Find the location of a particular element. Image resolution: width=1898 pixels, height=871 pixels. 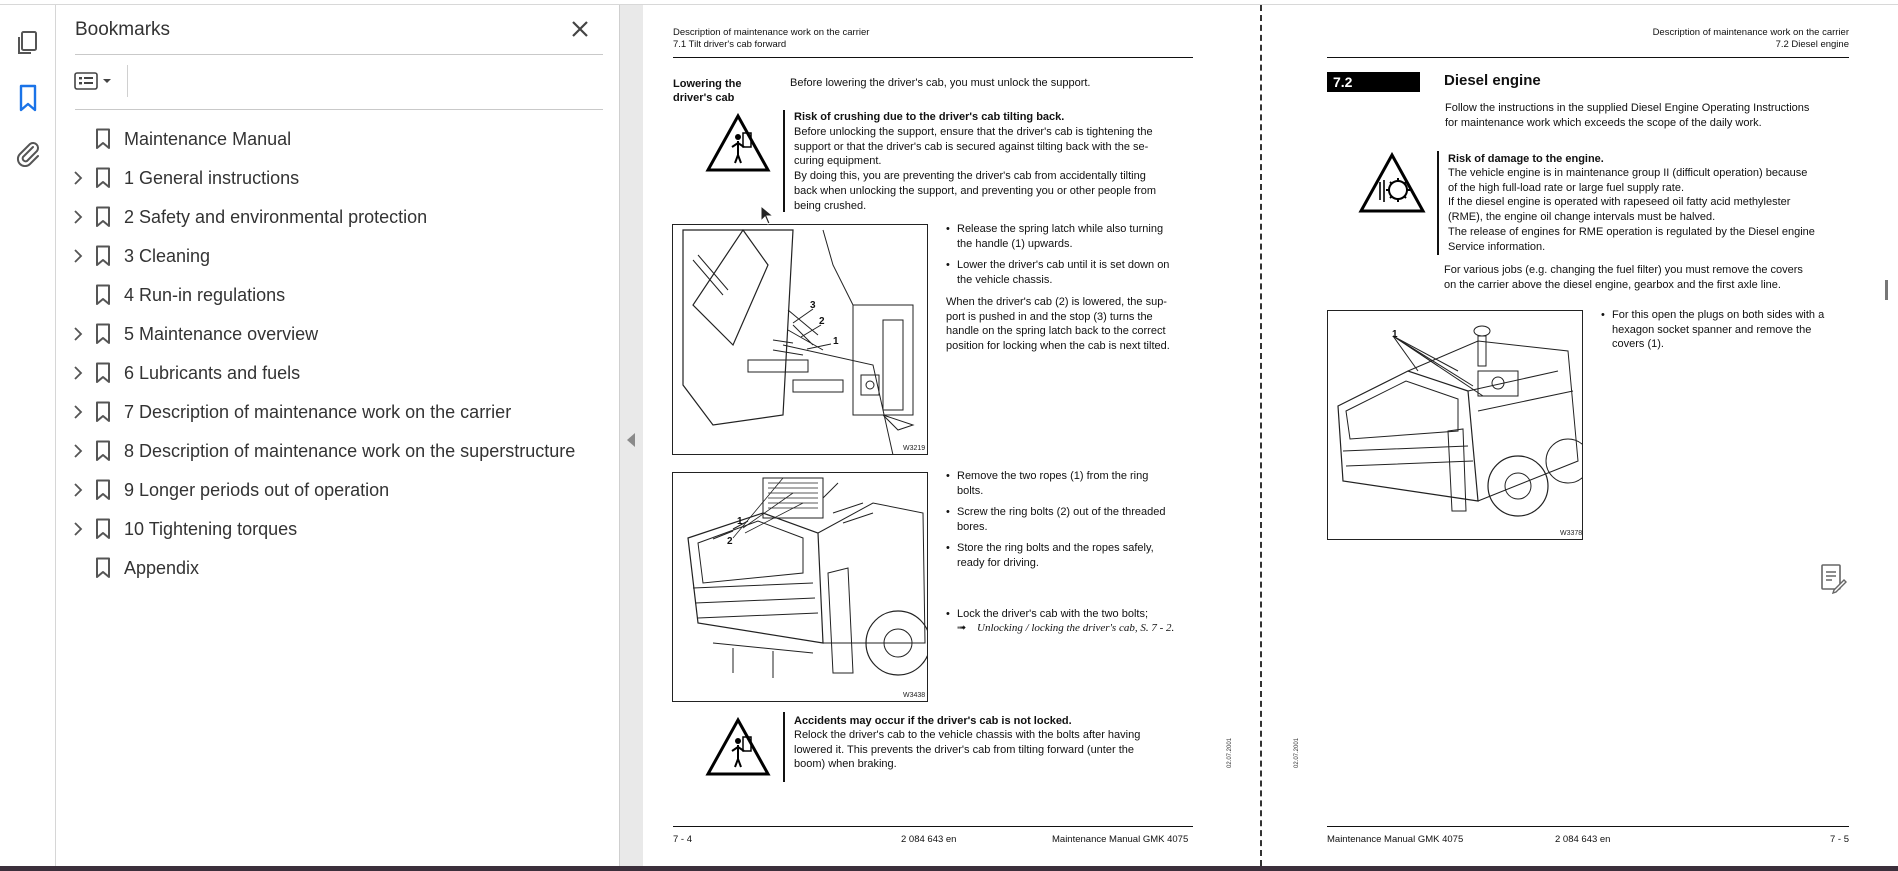

page-separator is located at coordinates (1261, 435).